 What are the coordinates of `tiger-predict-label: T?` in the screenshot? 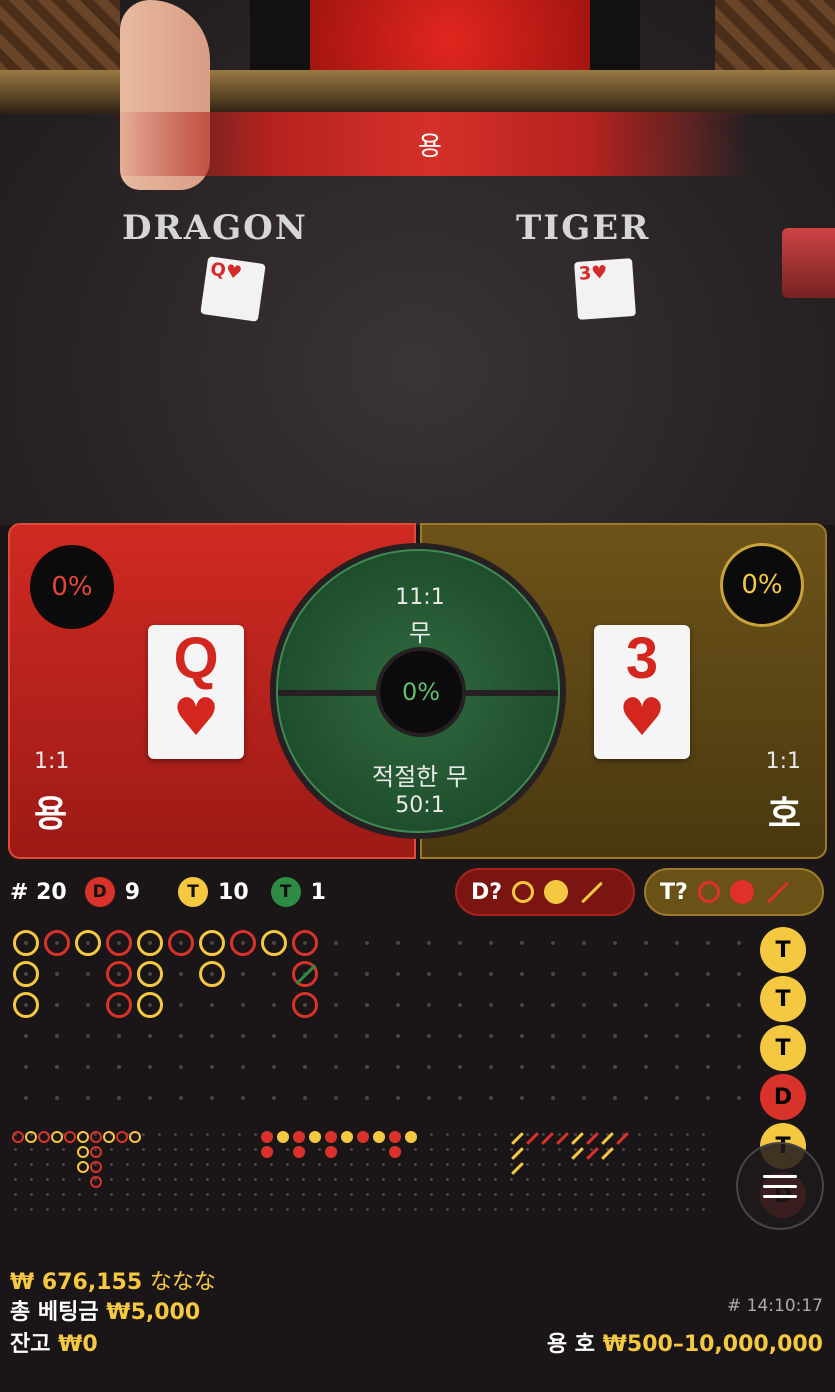 It's located at (674, 892).